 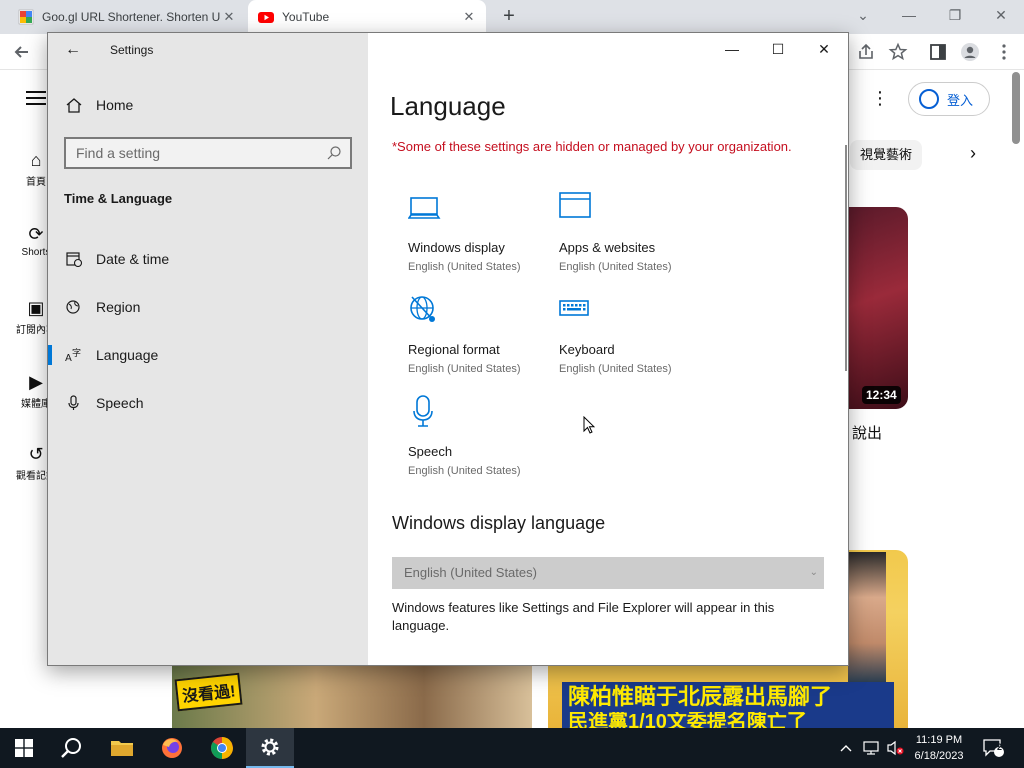 I want to click on taskbar-search-button, so click(x=72, y=748).